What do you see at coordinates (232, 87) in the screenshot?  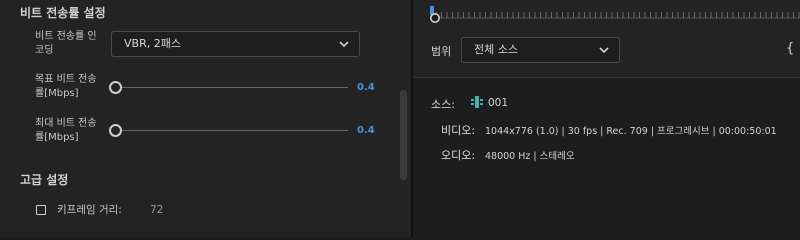 I see `target-bitrate-slider-track` at bounding box center [232, 87].